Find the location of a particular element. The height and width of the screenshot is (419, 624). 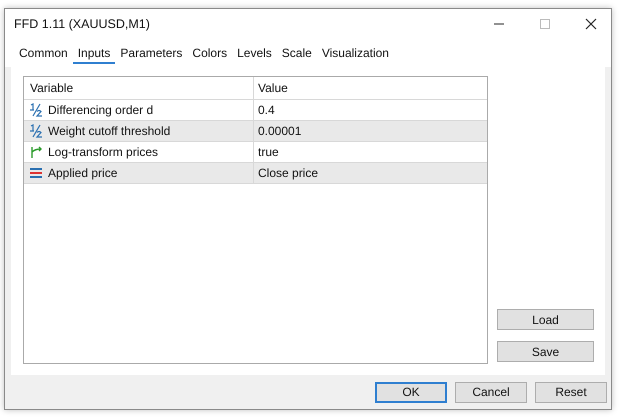

variable-name: Differencing order d is located at coordinates (101, 110).